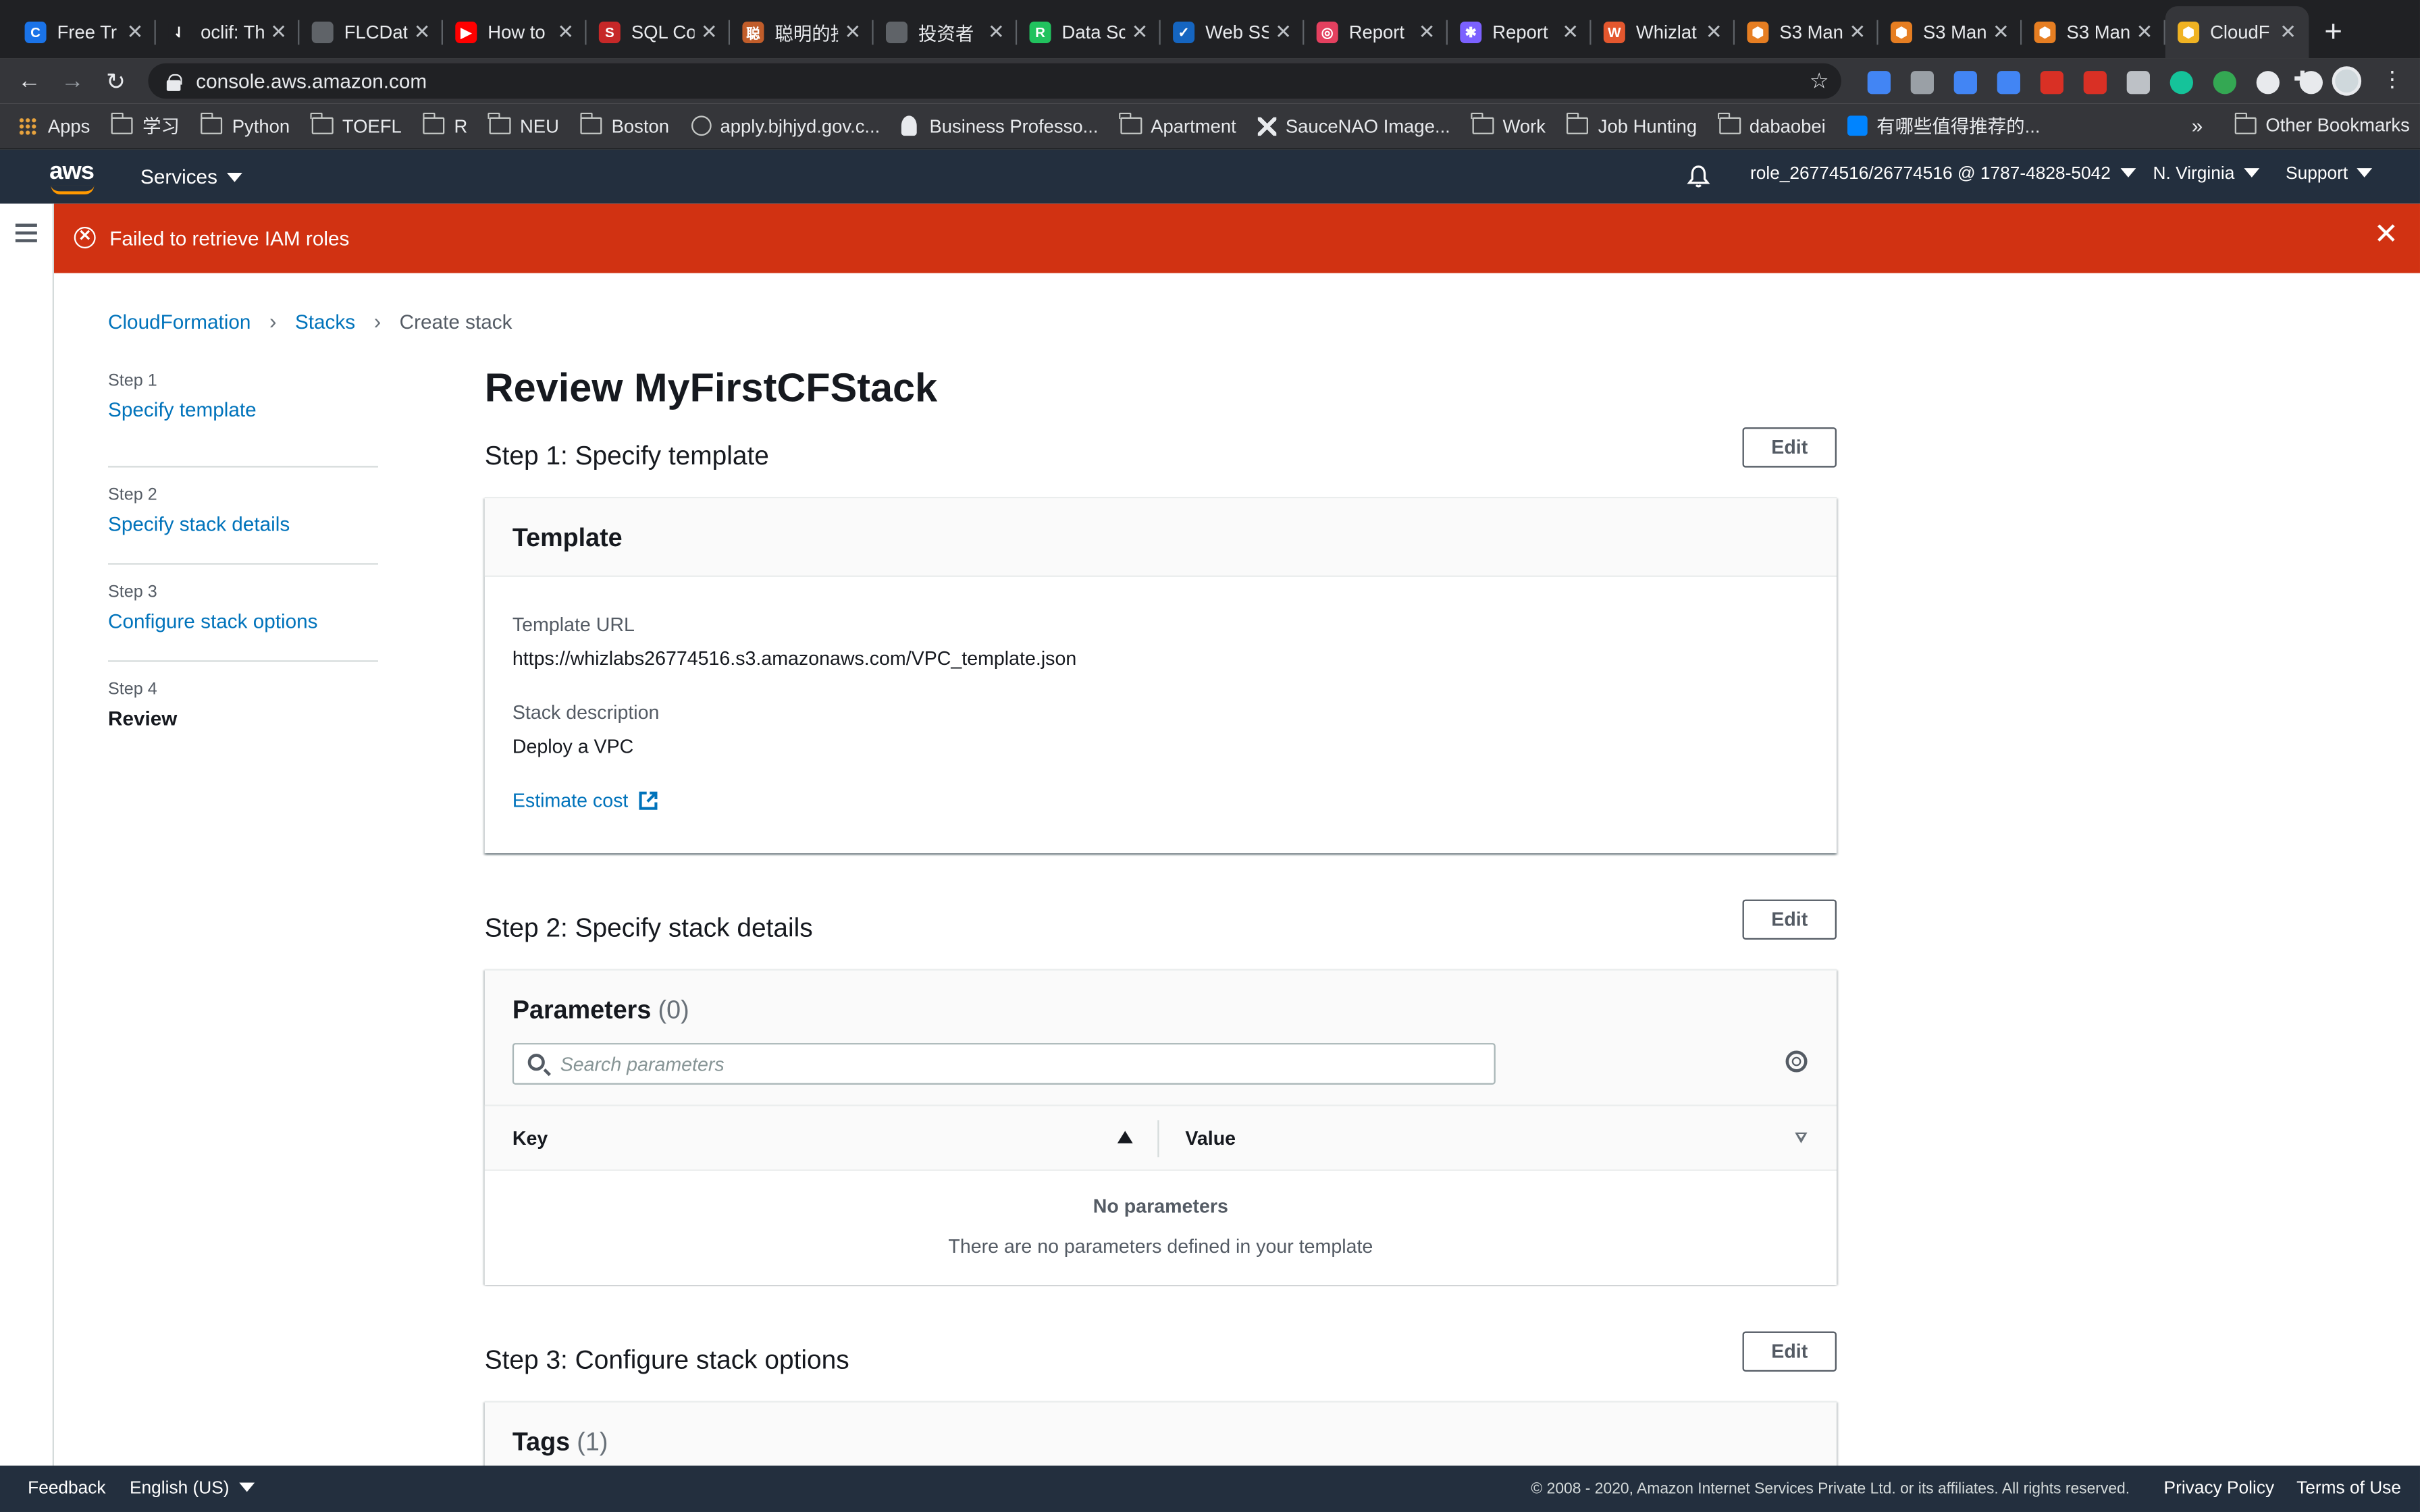  What do you see at coordinates (356, 124) in the screenshot?
I see `bookmark-item: TOEFL` at bounding box center [356, 124].